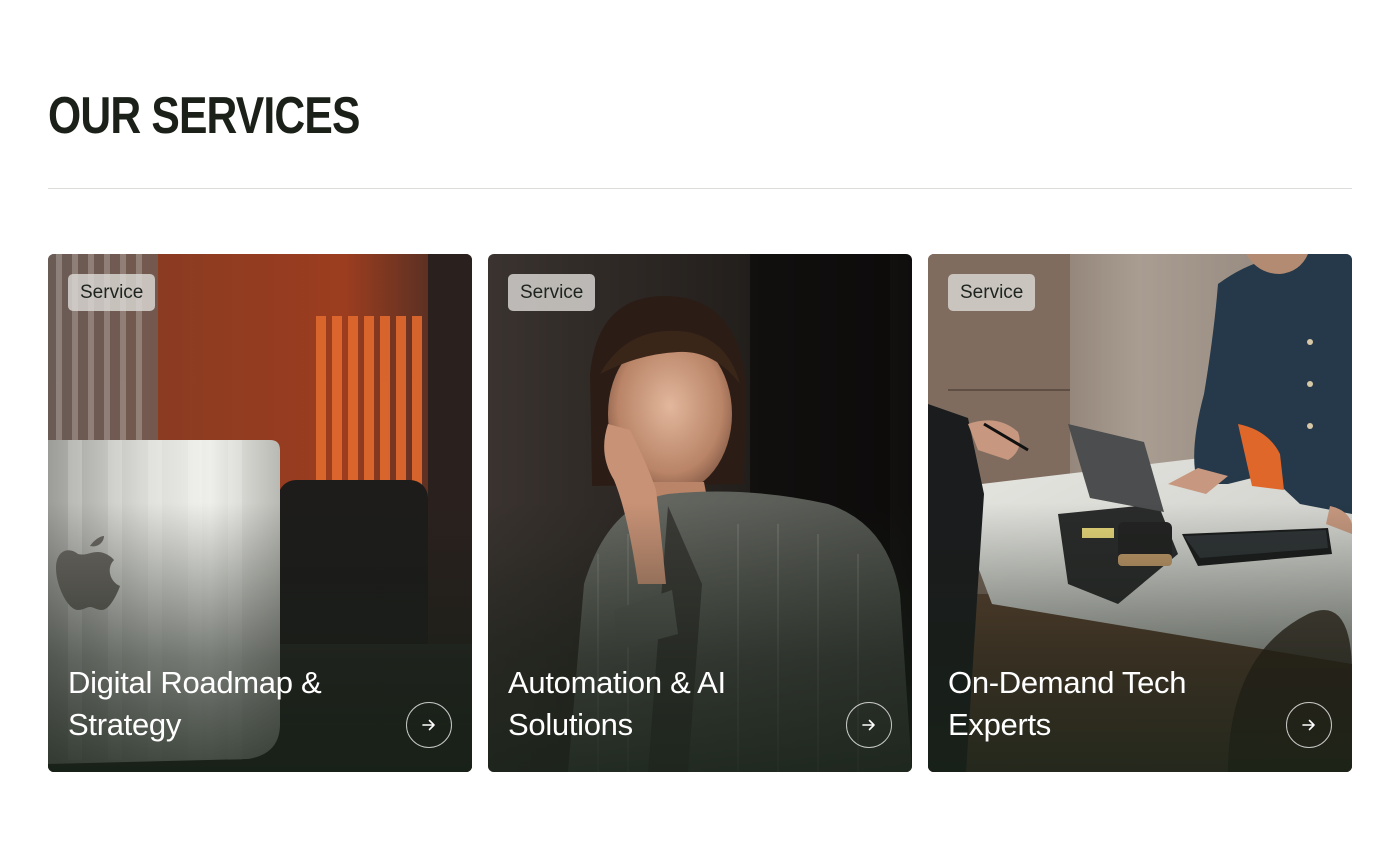  Describe the element at coordinates (195, 703) in the screenshot. I see `card-title: Digital Roadmap & Strategy` at that location.